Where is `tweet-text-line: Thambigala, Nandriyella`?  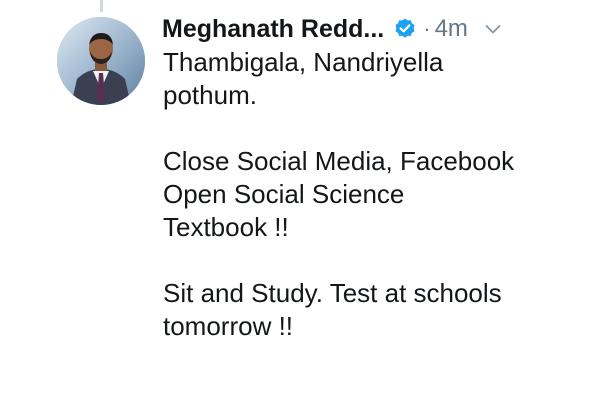 tweet-text-line: Thambigala, Nandriyella is located at coordinates (303, 62).